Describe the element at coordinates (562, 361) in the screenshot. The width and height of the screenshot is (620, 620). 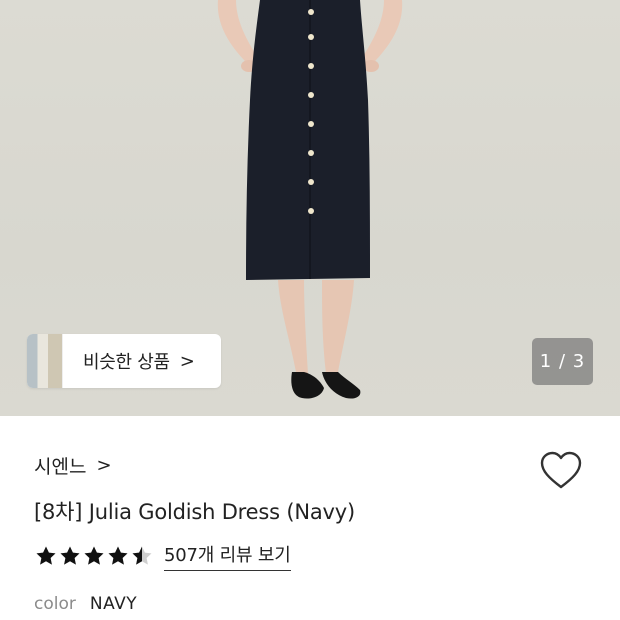
I see `image-counter: 1 / 3` at that location.